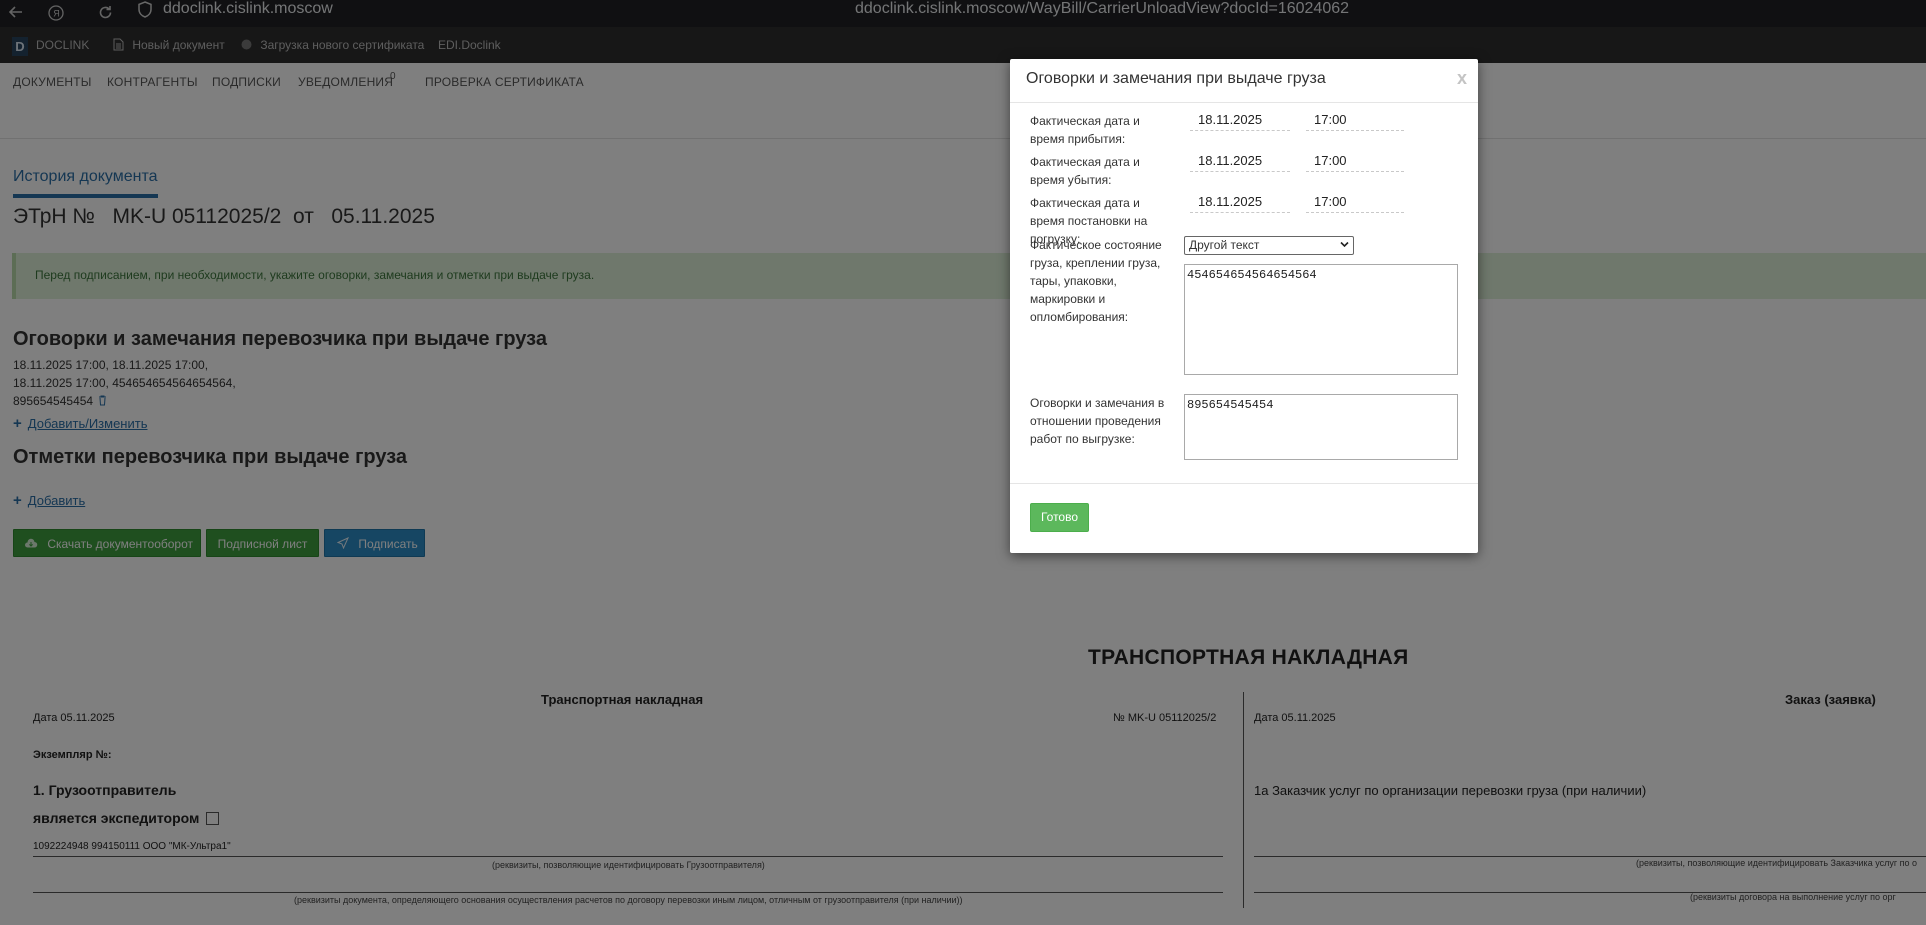 This screenshot has width=1926, height=925. What do you see at coordinates (1240, 161) in the screenshot?
I see `departure-date-input` at bounding box center [1240, 161].